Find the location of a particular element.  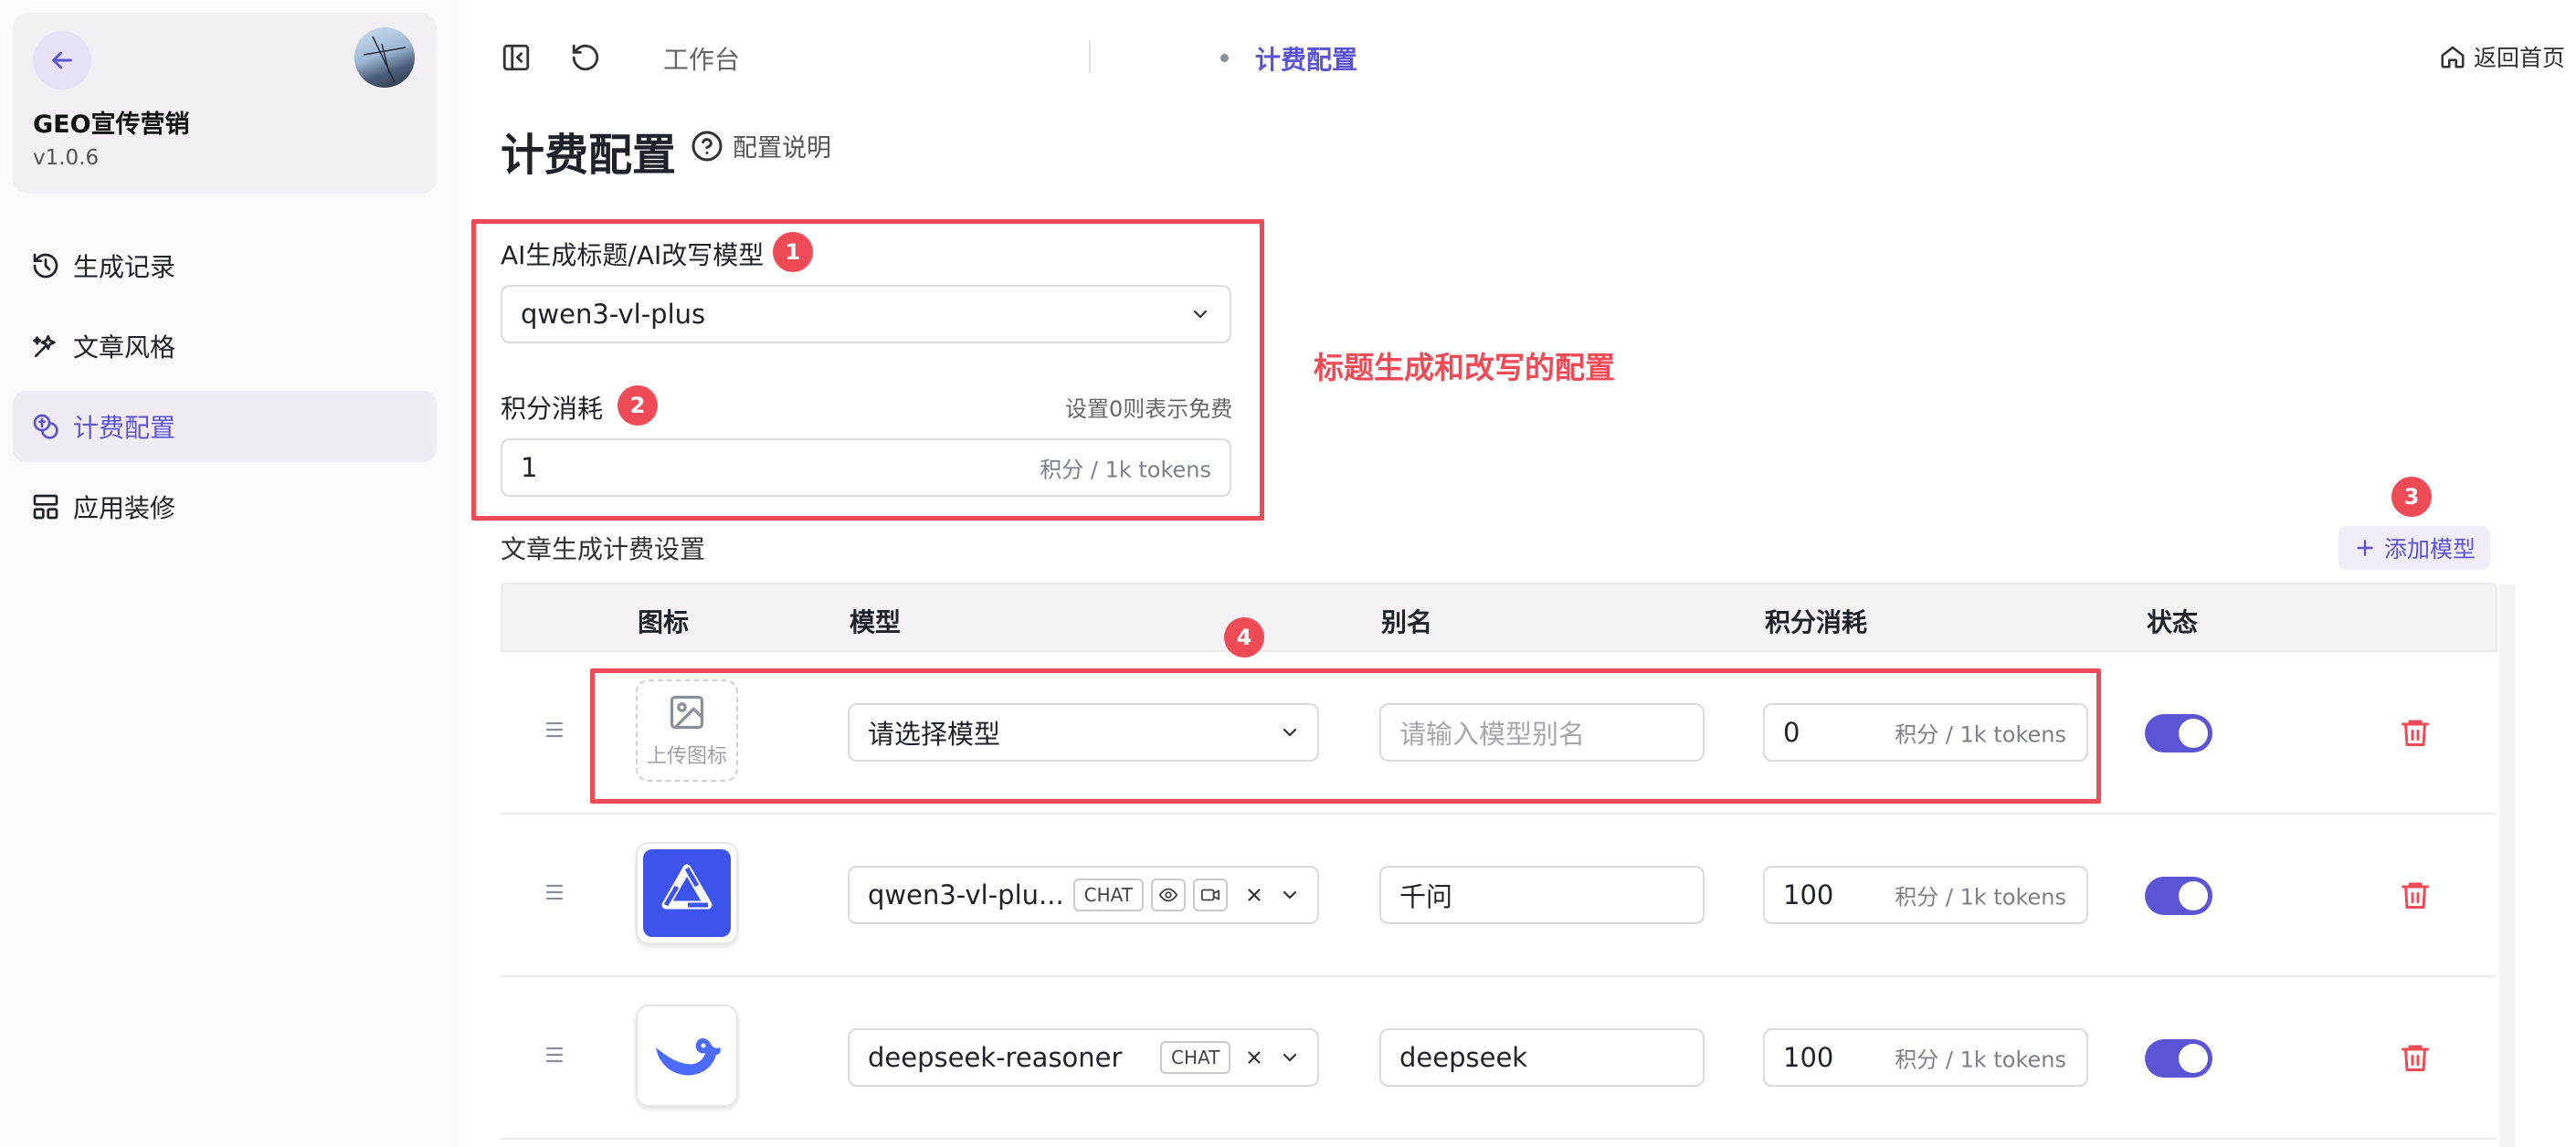

add-model-button: 添加模型 is located at coordinates (2414, 548).